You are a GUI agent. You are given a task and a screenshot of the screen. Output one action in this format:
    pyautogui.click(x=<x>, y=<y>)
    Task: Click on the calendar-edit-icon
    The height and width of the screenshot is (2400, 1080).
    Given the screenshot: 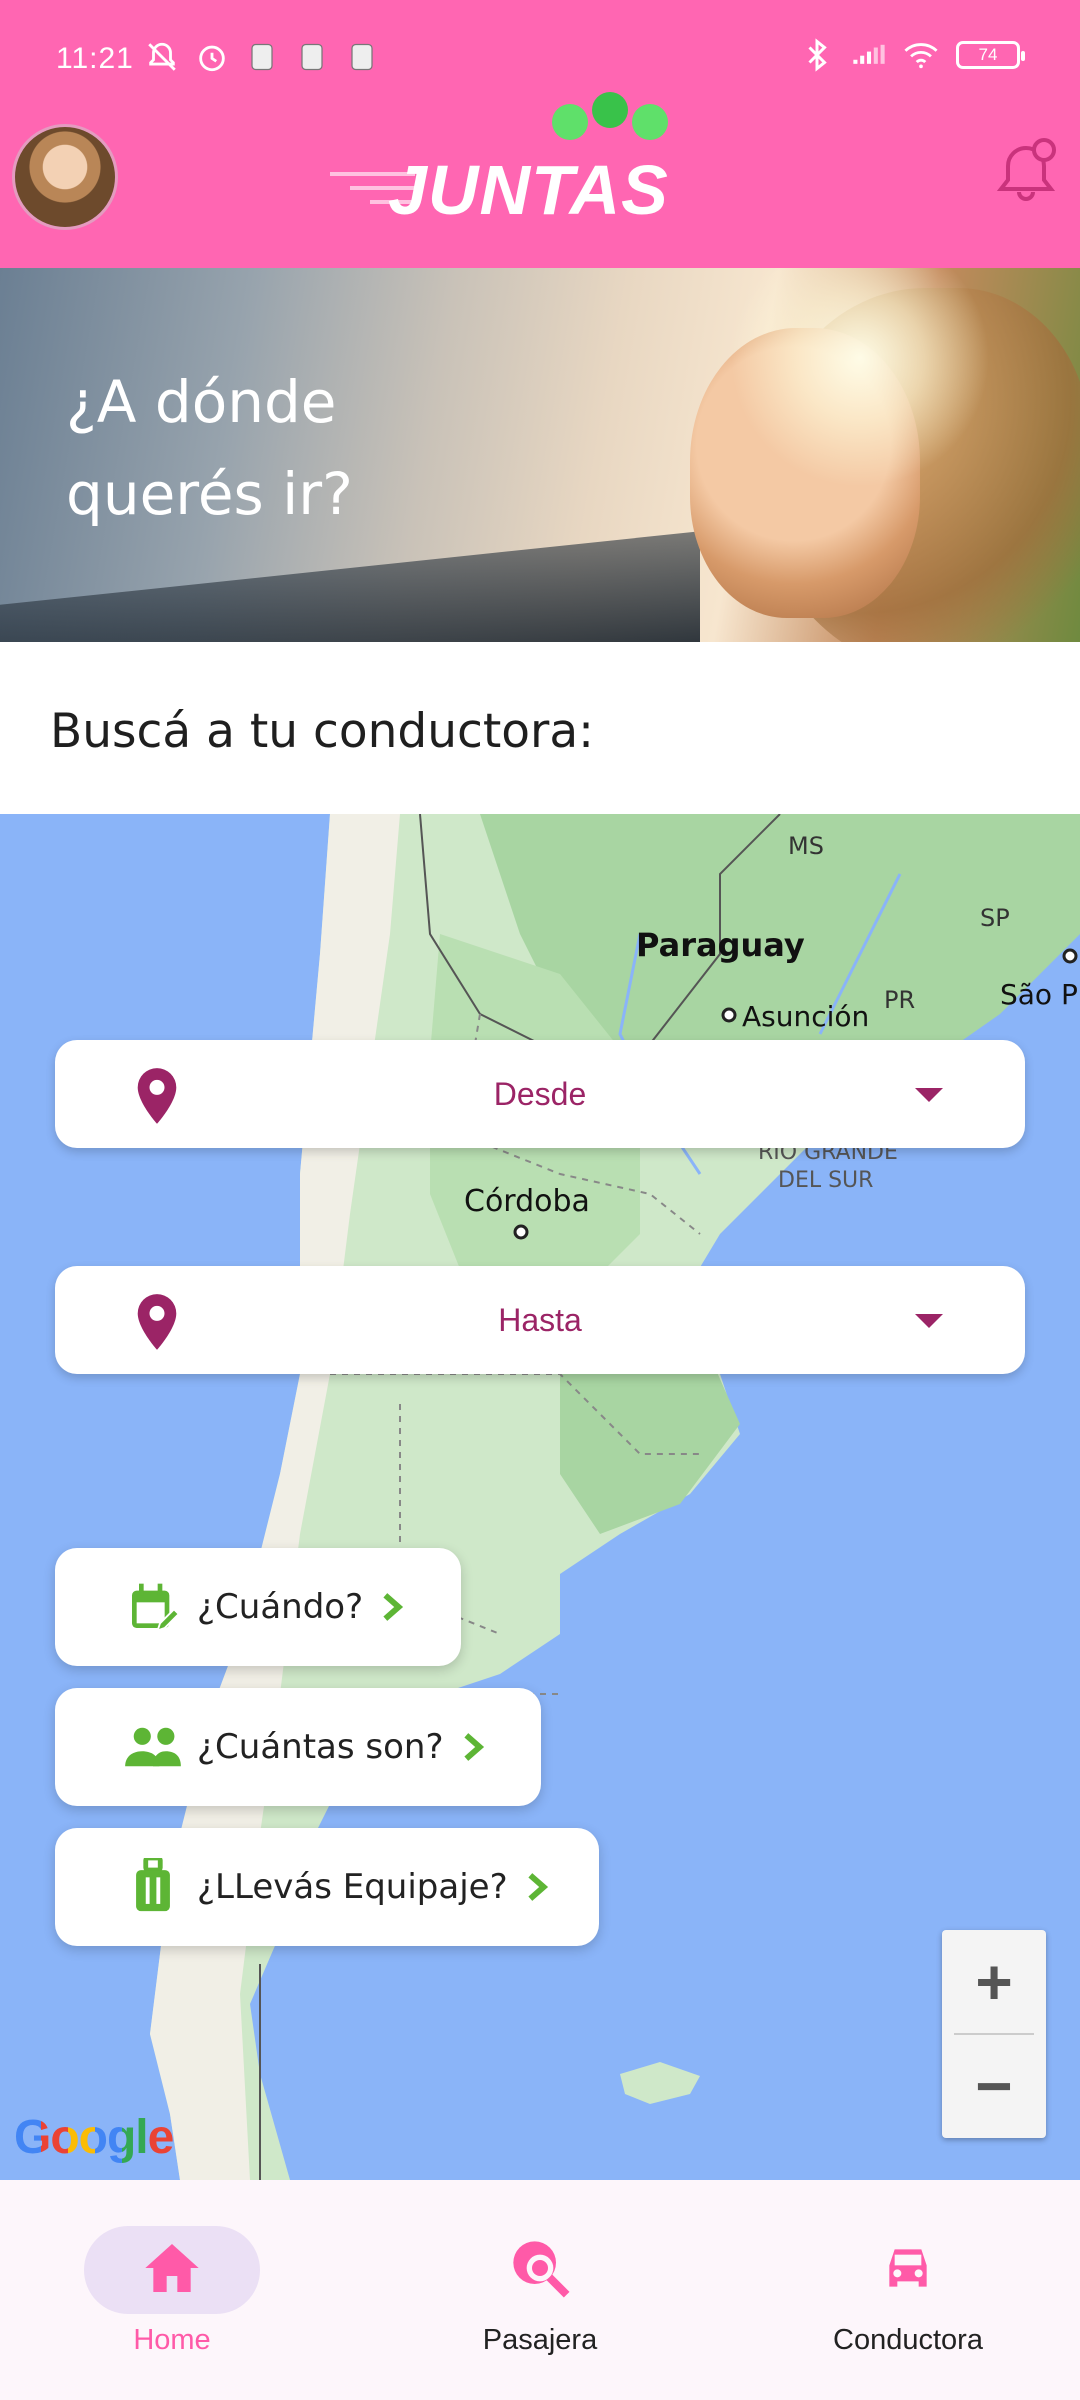 What is the action you would take?
    pyautogui.click(x=153, y=1607)
    